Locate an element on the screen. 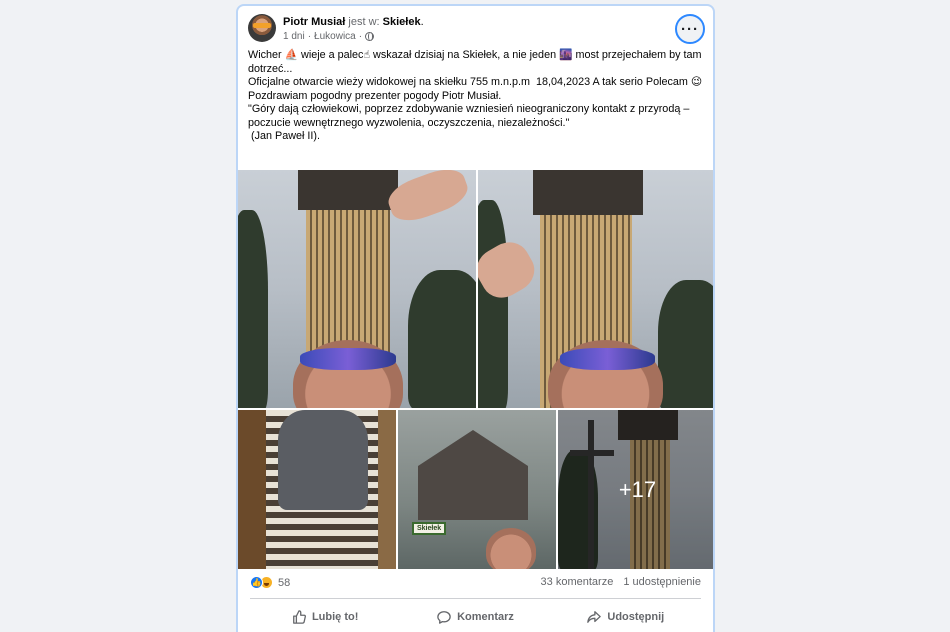 This screenshot has height=632, width=950. engagement-counts: 33 komentarze 1 udostępnienie is located at coordinates (621, 582).